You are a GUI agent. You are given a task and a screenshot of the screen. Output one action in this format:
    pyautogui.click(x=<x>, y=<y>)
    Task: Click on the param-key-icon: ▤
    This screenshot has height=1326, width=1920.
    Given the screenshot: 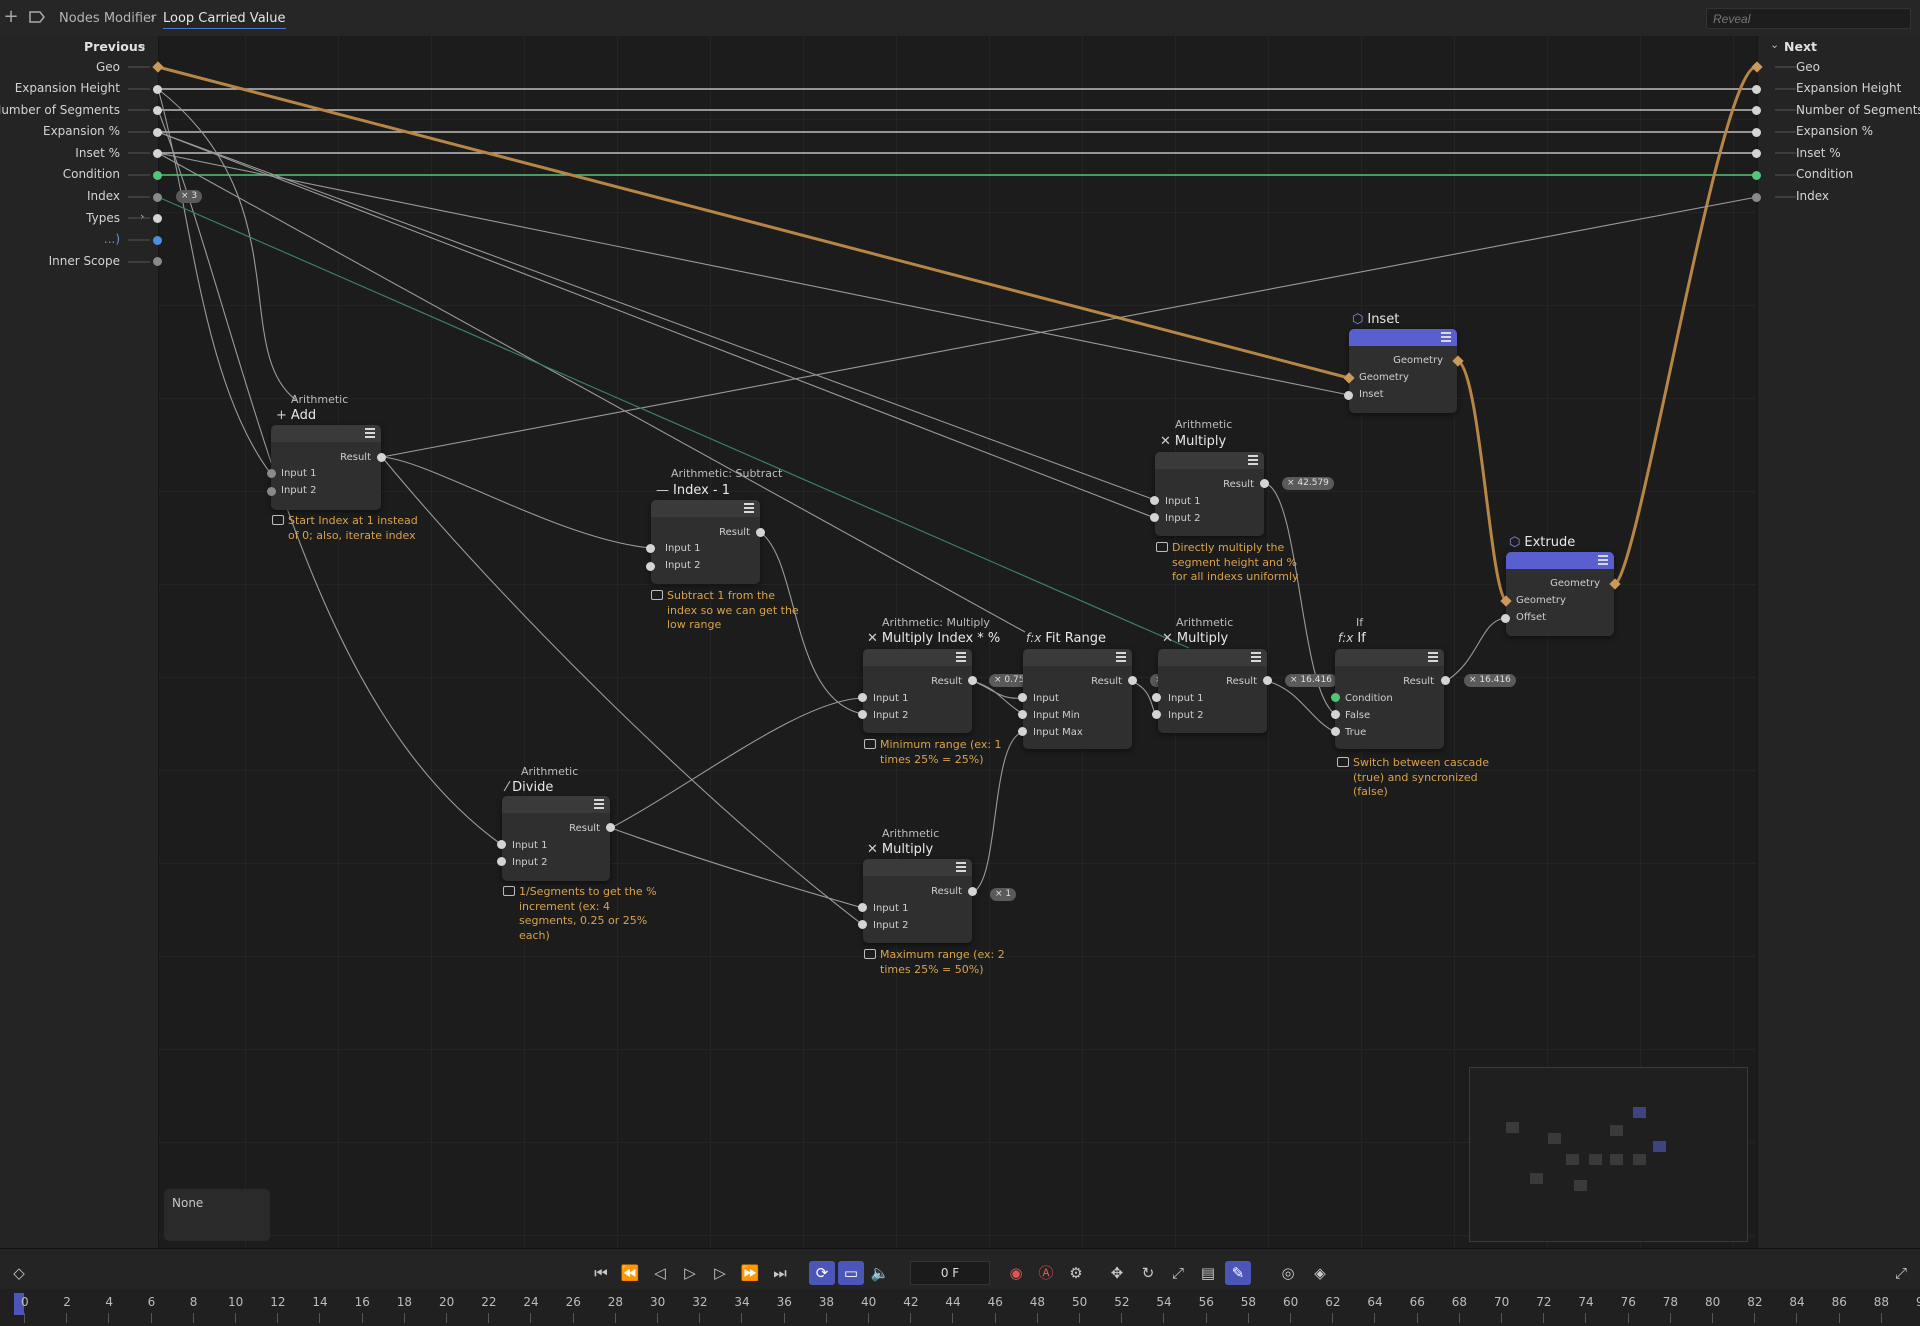 What is the action you would take?
    pyautogui.click(x=1208, y=1273)
    